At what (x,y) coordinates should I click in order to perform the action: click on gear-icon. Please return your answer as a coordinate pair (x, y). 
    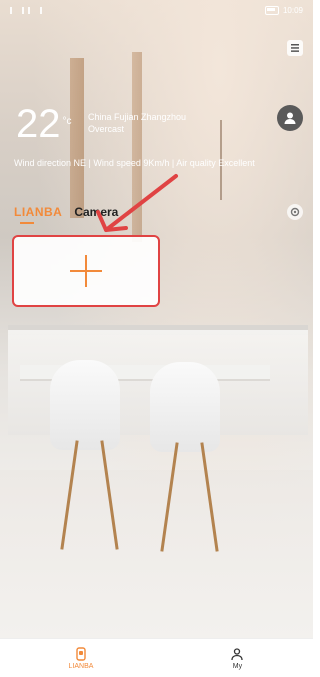
    Looking at the image, I should click on (295, 212).